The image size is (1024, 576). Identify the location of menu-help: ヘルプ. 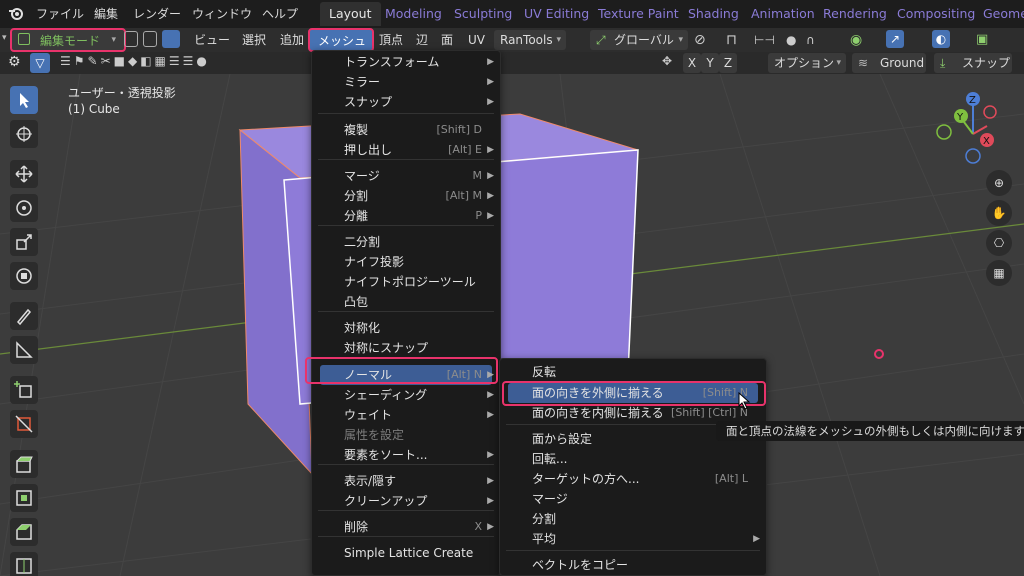
(280, 13).